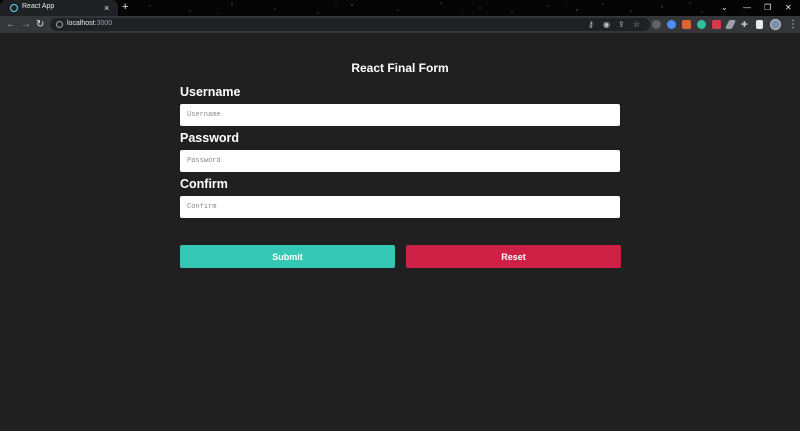 This screenshot has width=800, height=431. I want to click on eye-slash-icon: ◉, so click(606, 24).